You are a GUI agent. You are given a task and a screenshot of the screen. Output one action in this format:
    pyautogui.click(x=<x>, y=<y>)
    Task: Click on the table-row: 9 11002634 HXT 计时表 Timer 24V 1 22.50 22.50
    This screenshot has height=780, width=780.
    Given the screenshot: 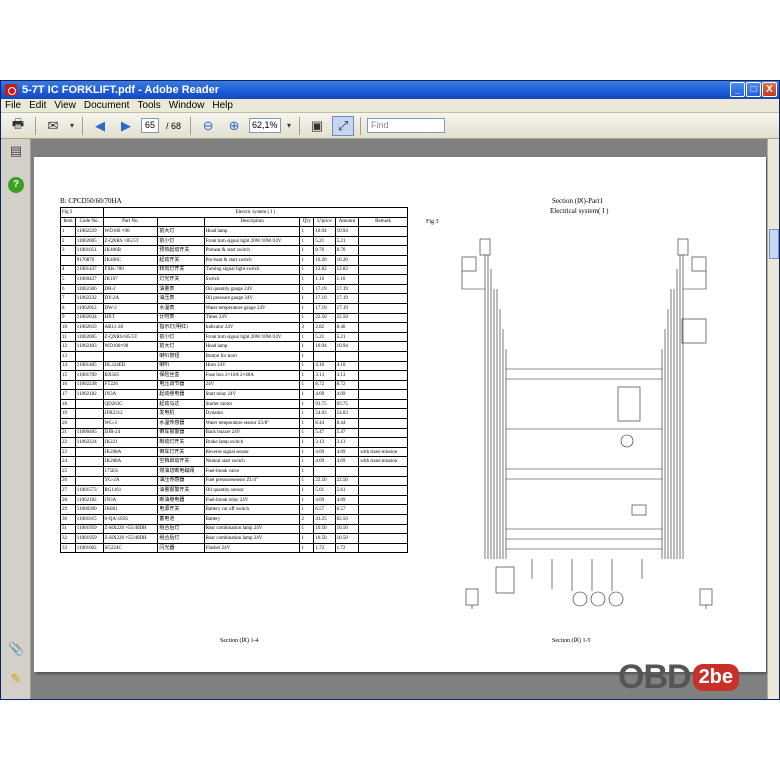 What is the action you would take?
    pyautogui.click(x=234, y=318)
    